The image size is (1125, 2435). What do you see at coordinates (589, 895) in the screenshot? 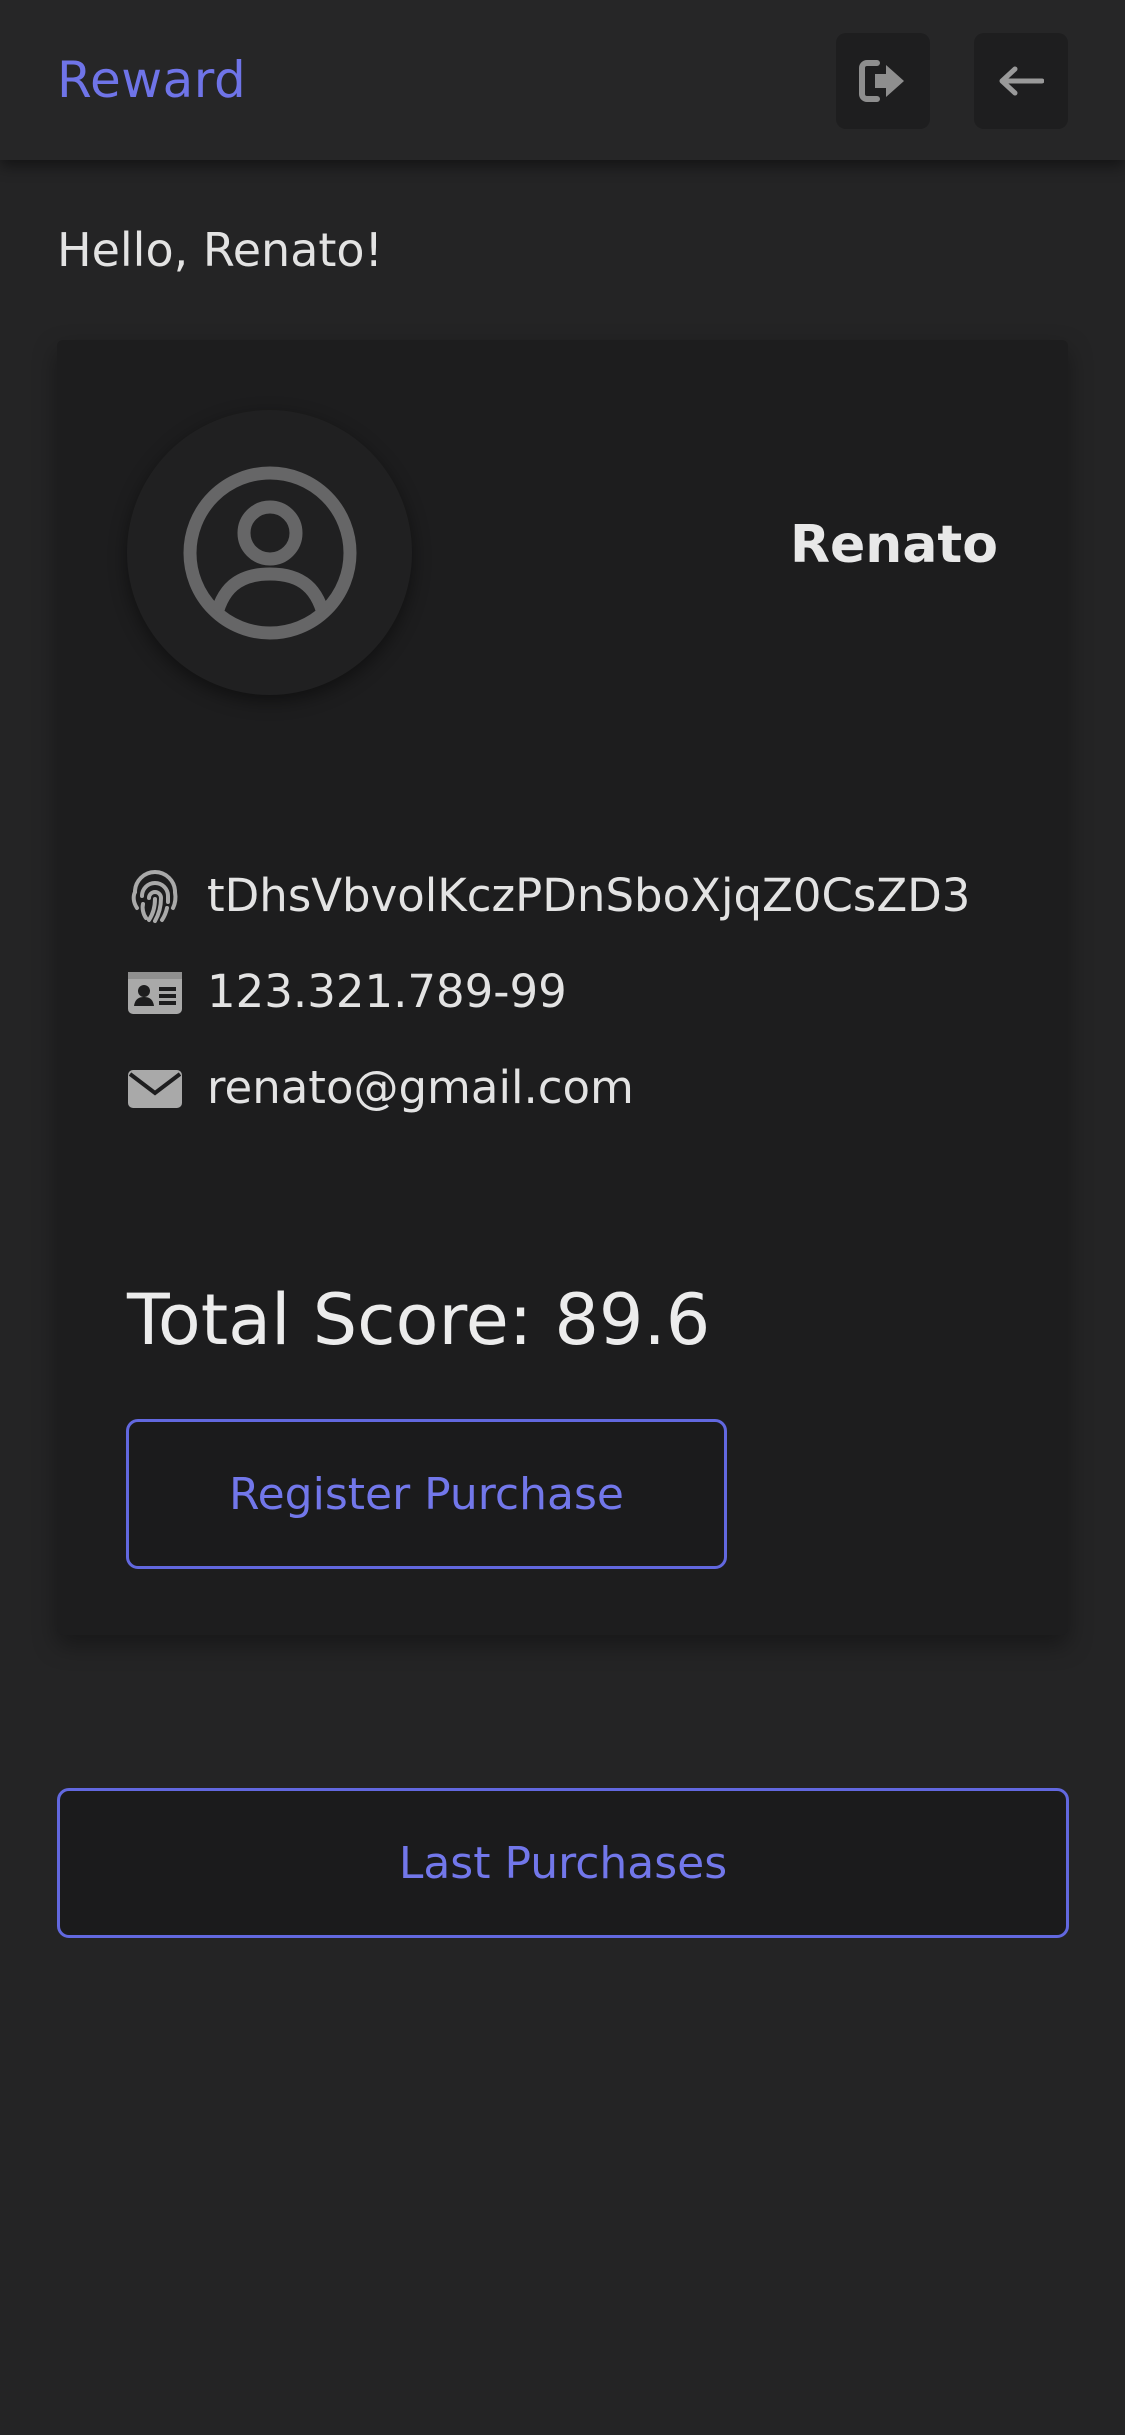
I see `uid-text: tDhsVbvolKczPDnSboXjqZ0CsZD3` at bounding box center [589, 895].